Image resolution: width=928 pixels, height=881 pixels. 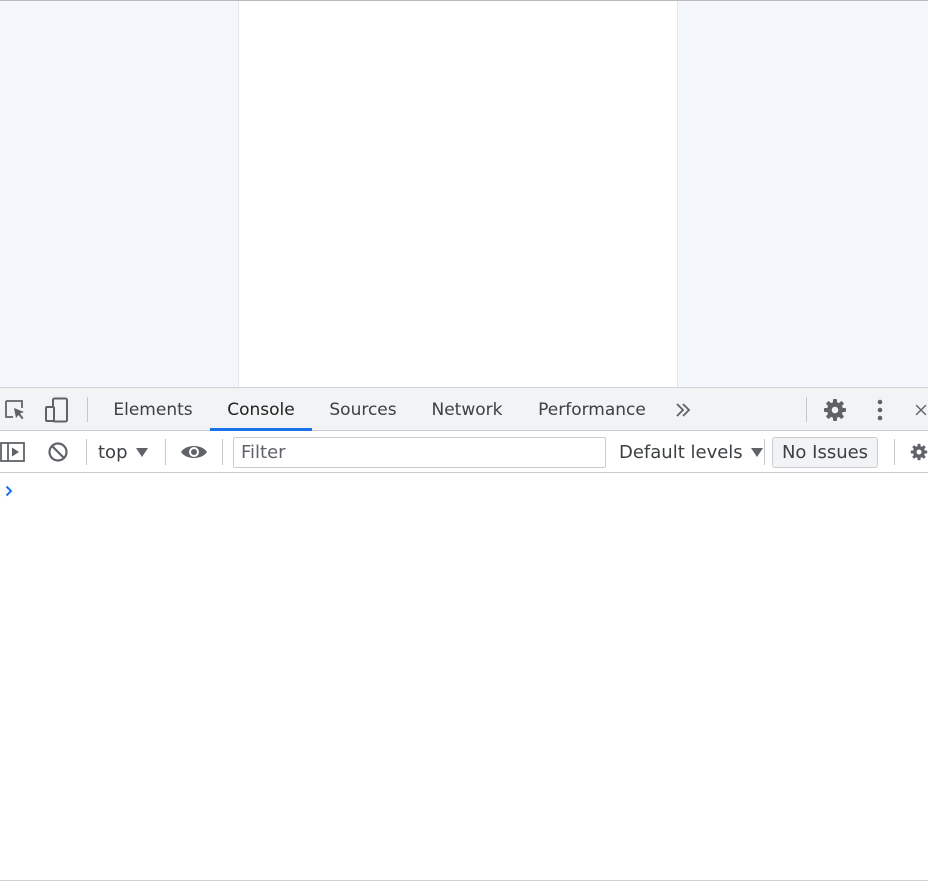 What do you see at coordinates (467, 409) in the screenshot?
I see `tab-network: Network` at bounding box center [467, 409].